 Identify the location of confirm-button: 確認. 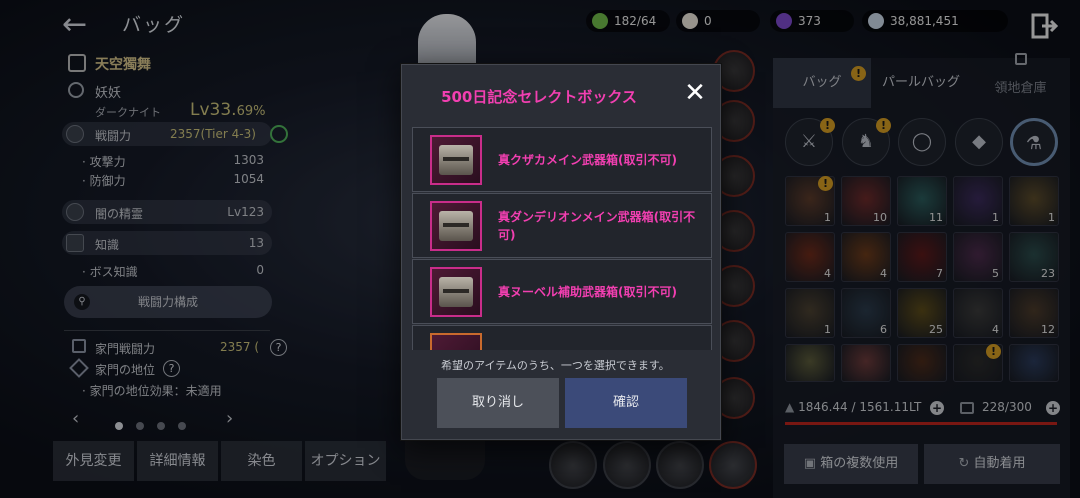
(626, 403).